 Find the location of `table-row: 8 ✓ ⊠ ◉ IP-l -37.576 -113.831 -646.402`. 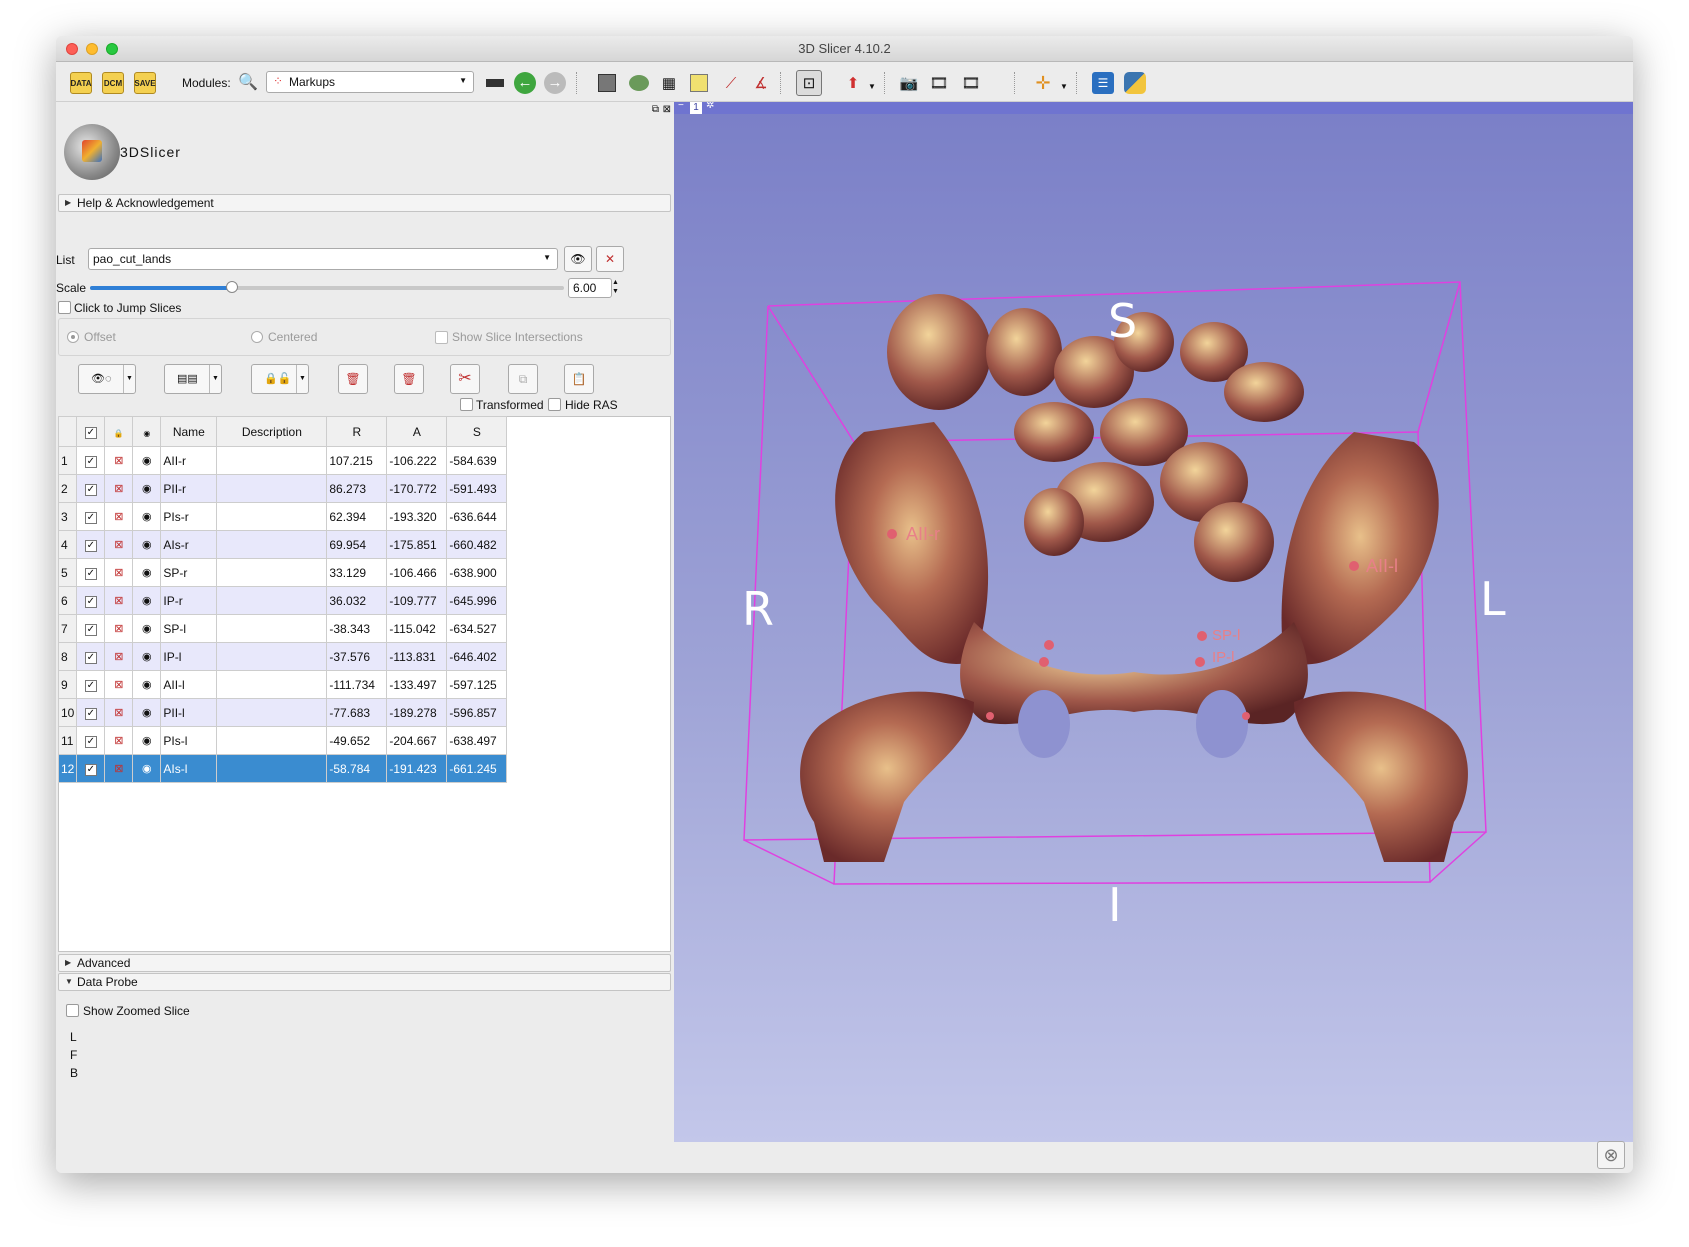

table-row: 8 ✓ ⊠ ◉ IP-l -37.576 -113.831 -646.402 is located at coordinates (282, 656).